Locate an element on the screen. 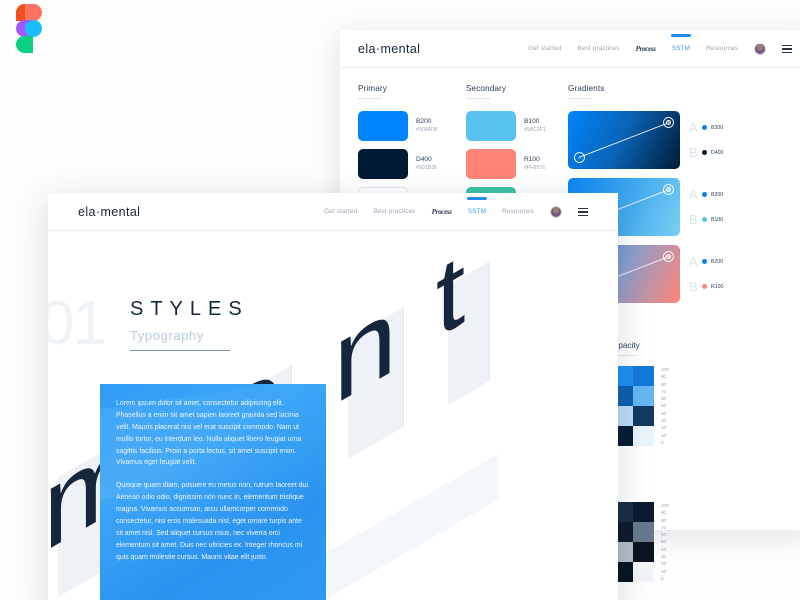  gradient-preview-b200-d400: A B is located at coordinates (624, 140).